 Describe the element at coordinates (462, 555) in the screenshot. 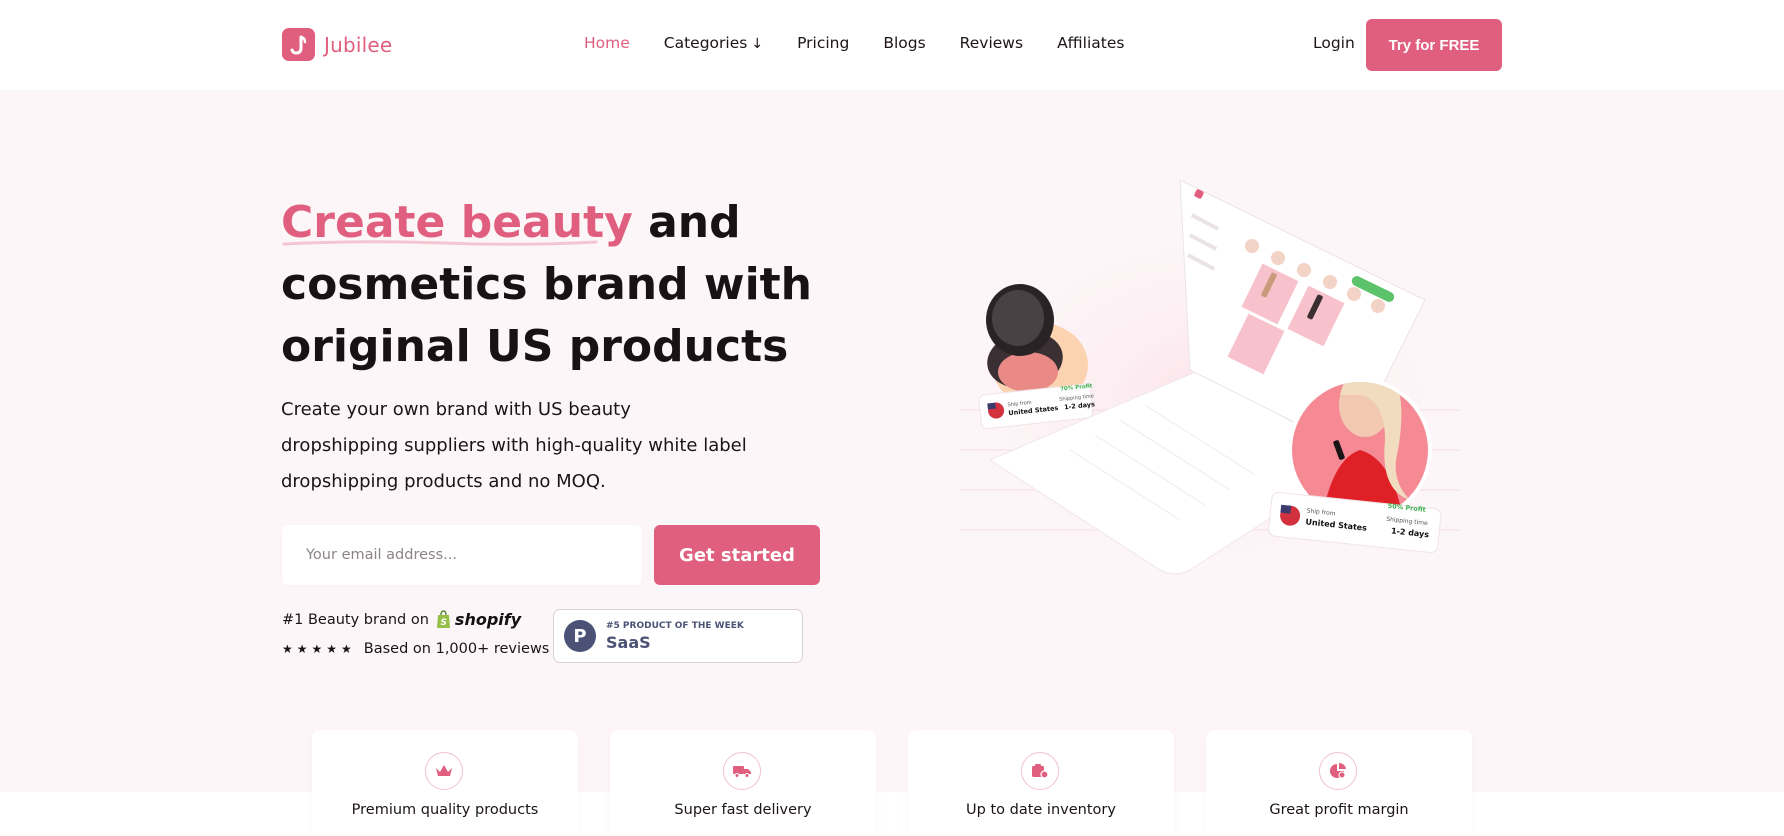

I see `email-input` at that location.